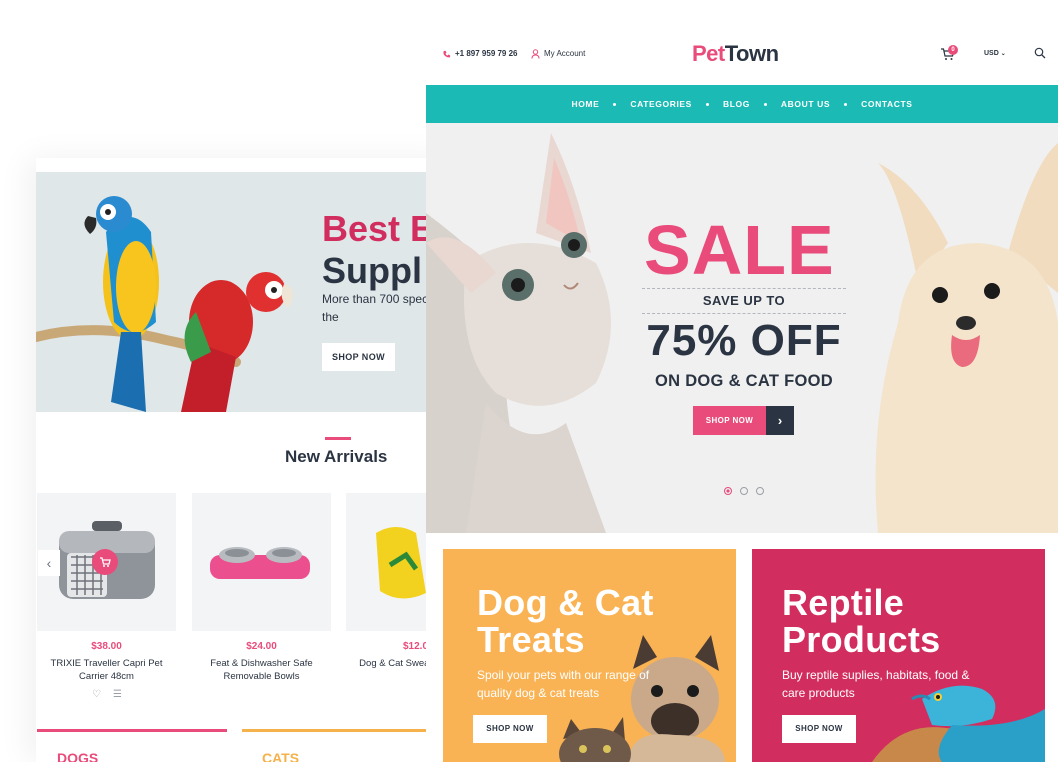  I want to click on my-account-link: My Account, so click(558, 54).